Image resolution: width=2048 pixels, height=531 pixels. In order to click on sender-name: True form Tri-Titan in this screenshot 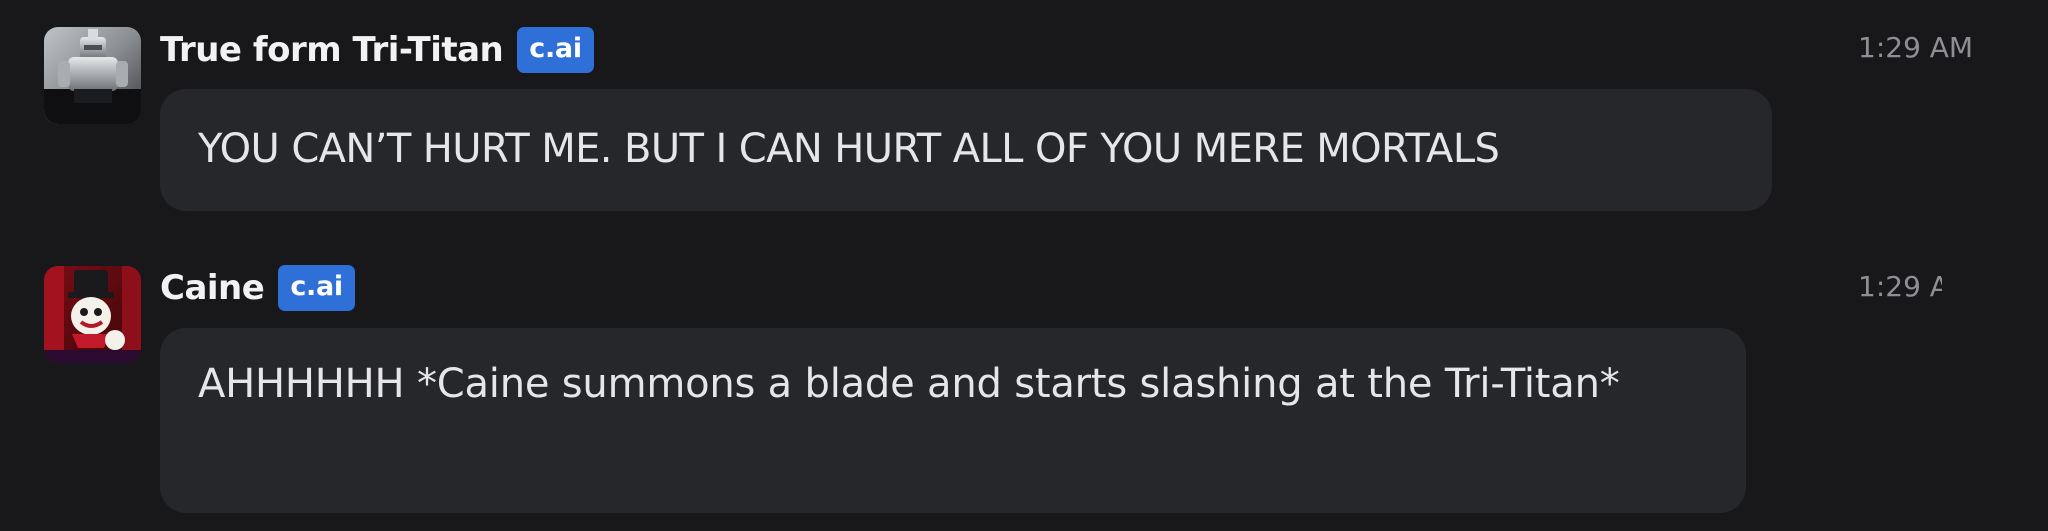, I will do `click(332, 50)`.